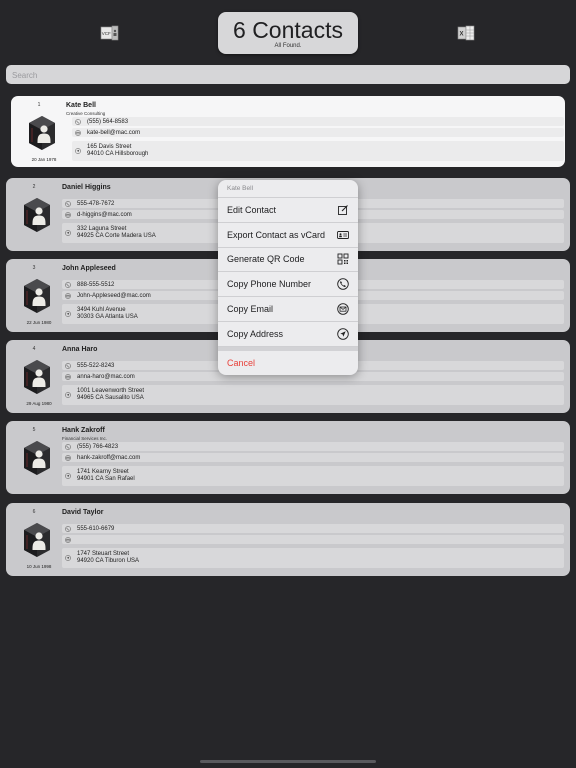 The width and height of the screenshot is (576, 768). I want to click on contact-city: 94965 CA Sausalito USA, so click(110, 398).